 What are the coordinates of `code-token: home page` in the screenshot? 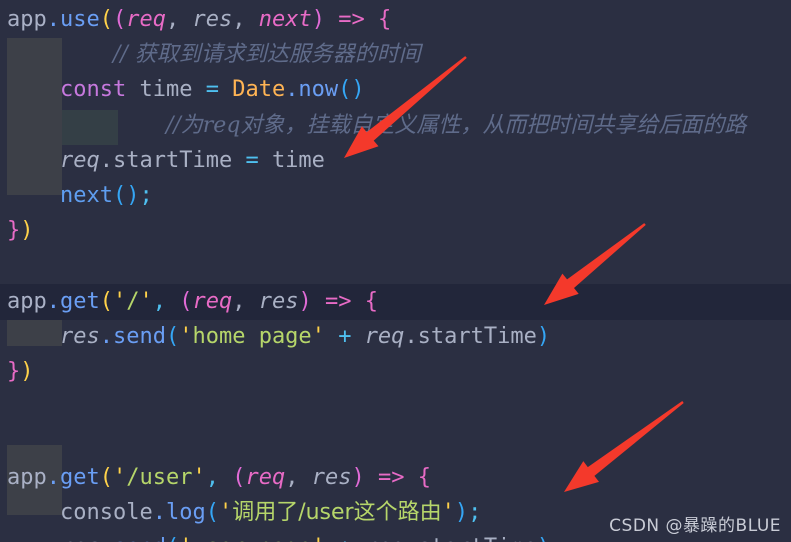 It's located at (252, 336).